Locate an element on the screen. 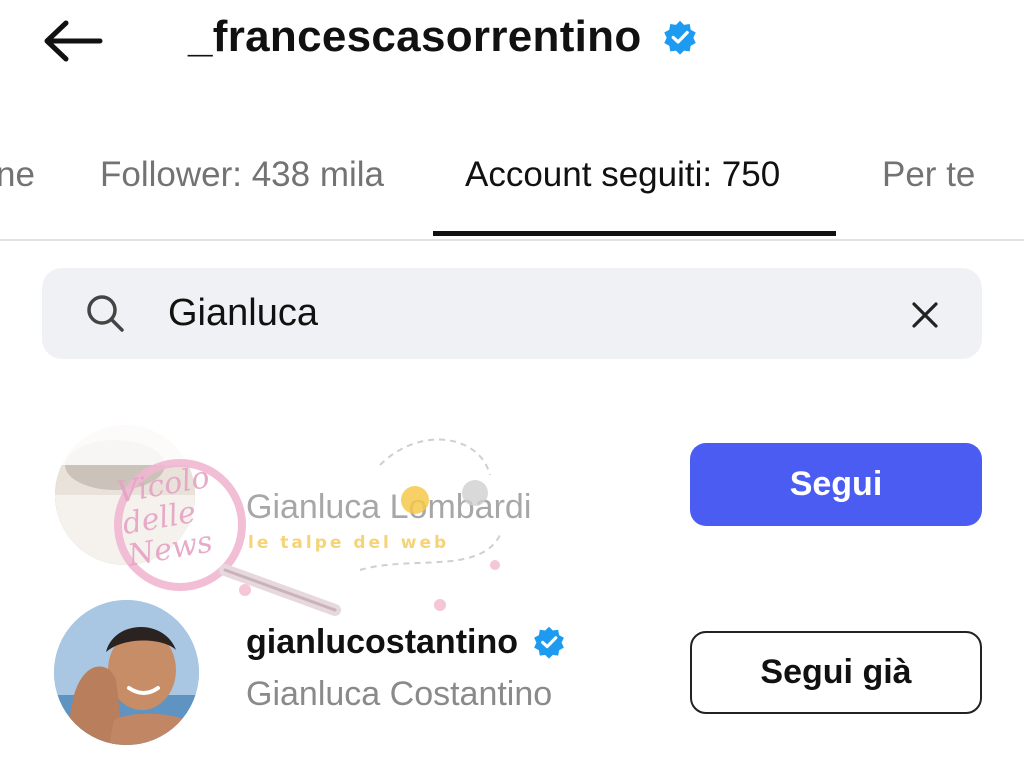 The width and height of the screenshot is (1024, 779). tab-partial-left: ne is located at coordinates (17, 175).